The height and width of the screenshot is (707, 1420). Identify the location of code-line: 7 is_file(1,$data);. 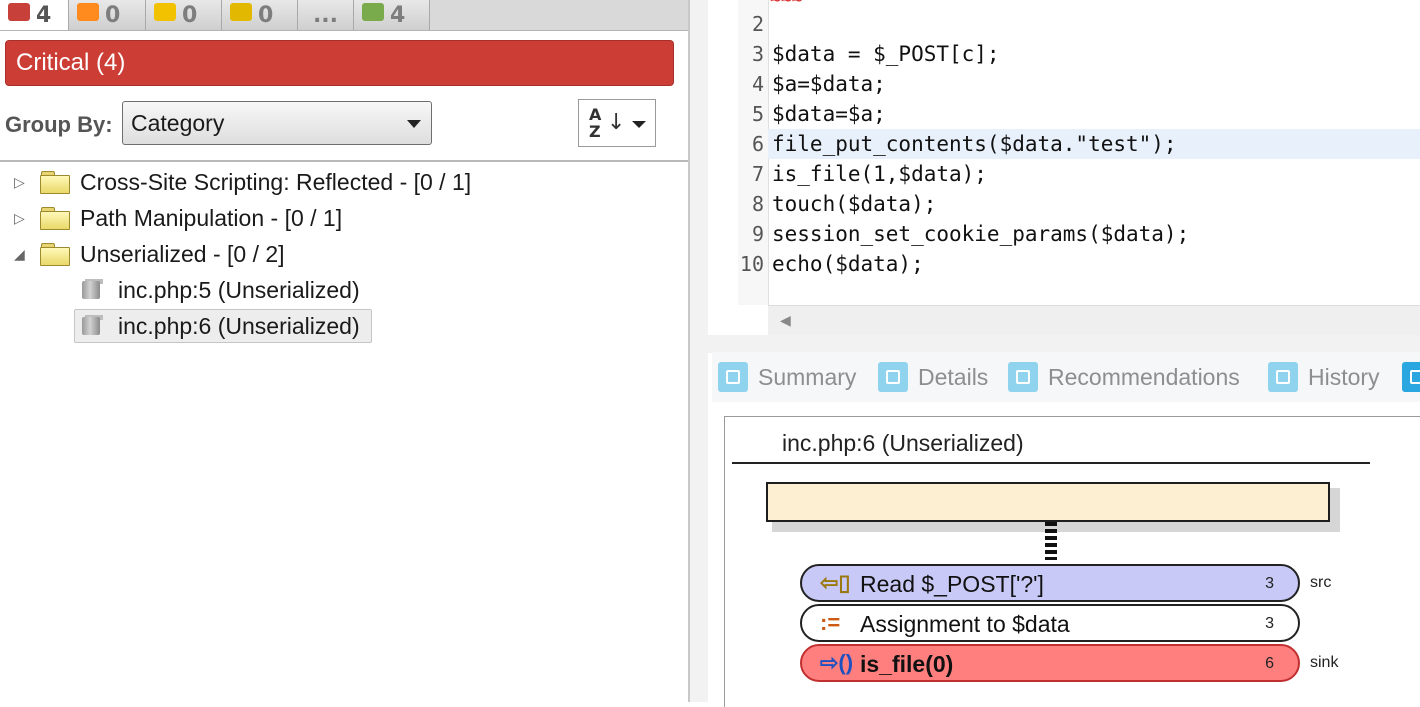
(710, 174).